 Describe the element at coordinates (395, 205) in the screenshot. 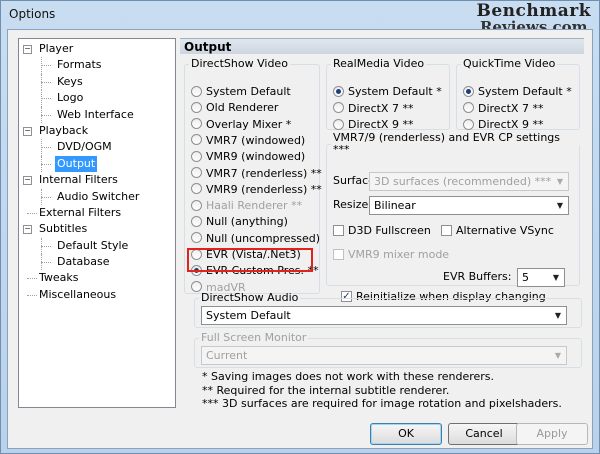

I see `resizer-value: Bilinear` at that location.